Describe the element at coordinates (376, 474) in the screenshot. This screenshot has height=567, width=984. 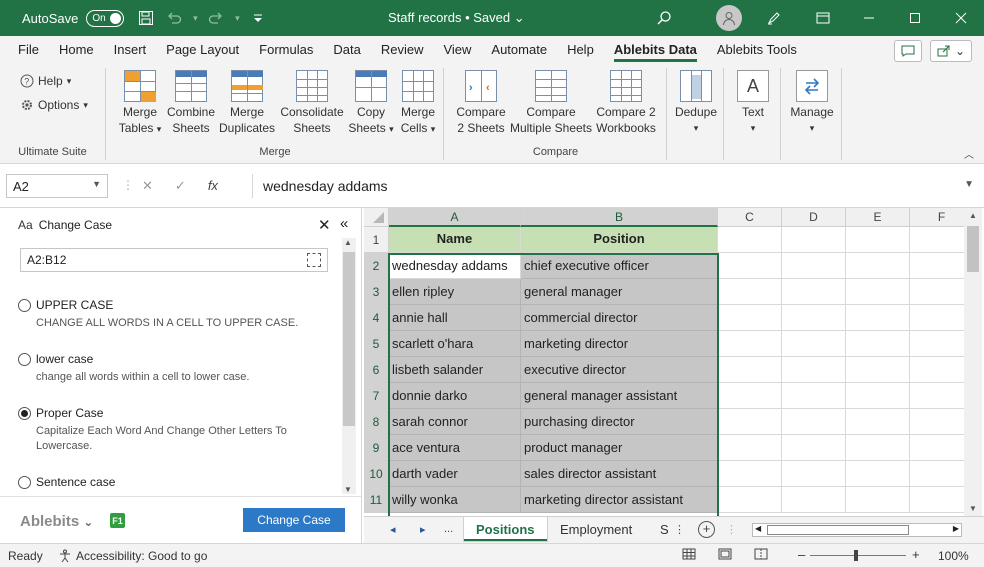
I see `row-header: 10` at that location.